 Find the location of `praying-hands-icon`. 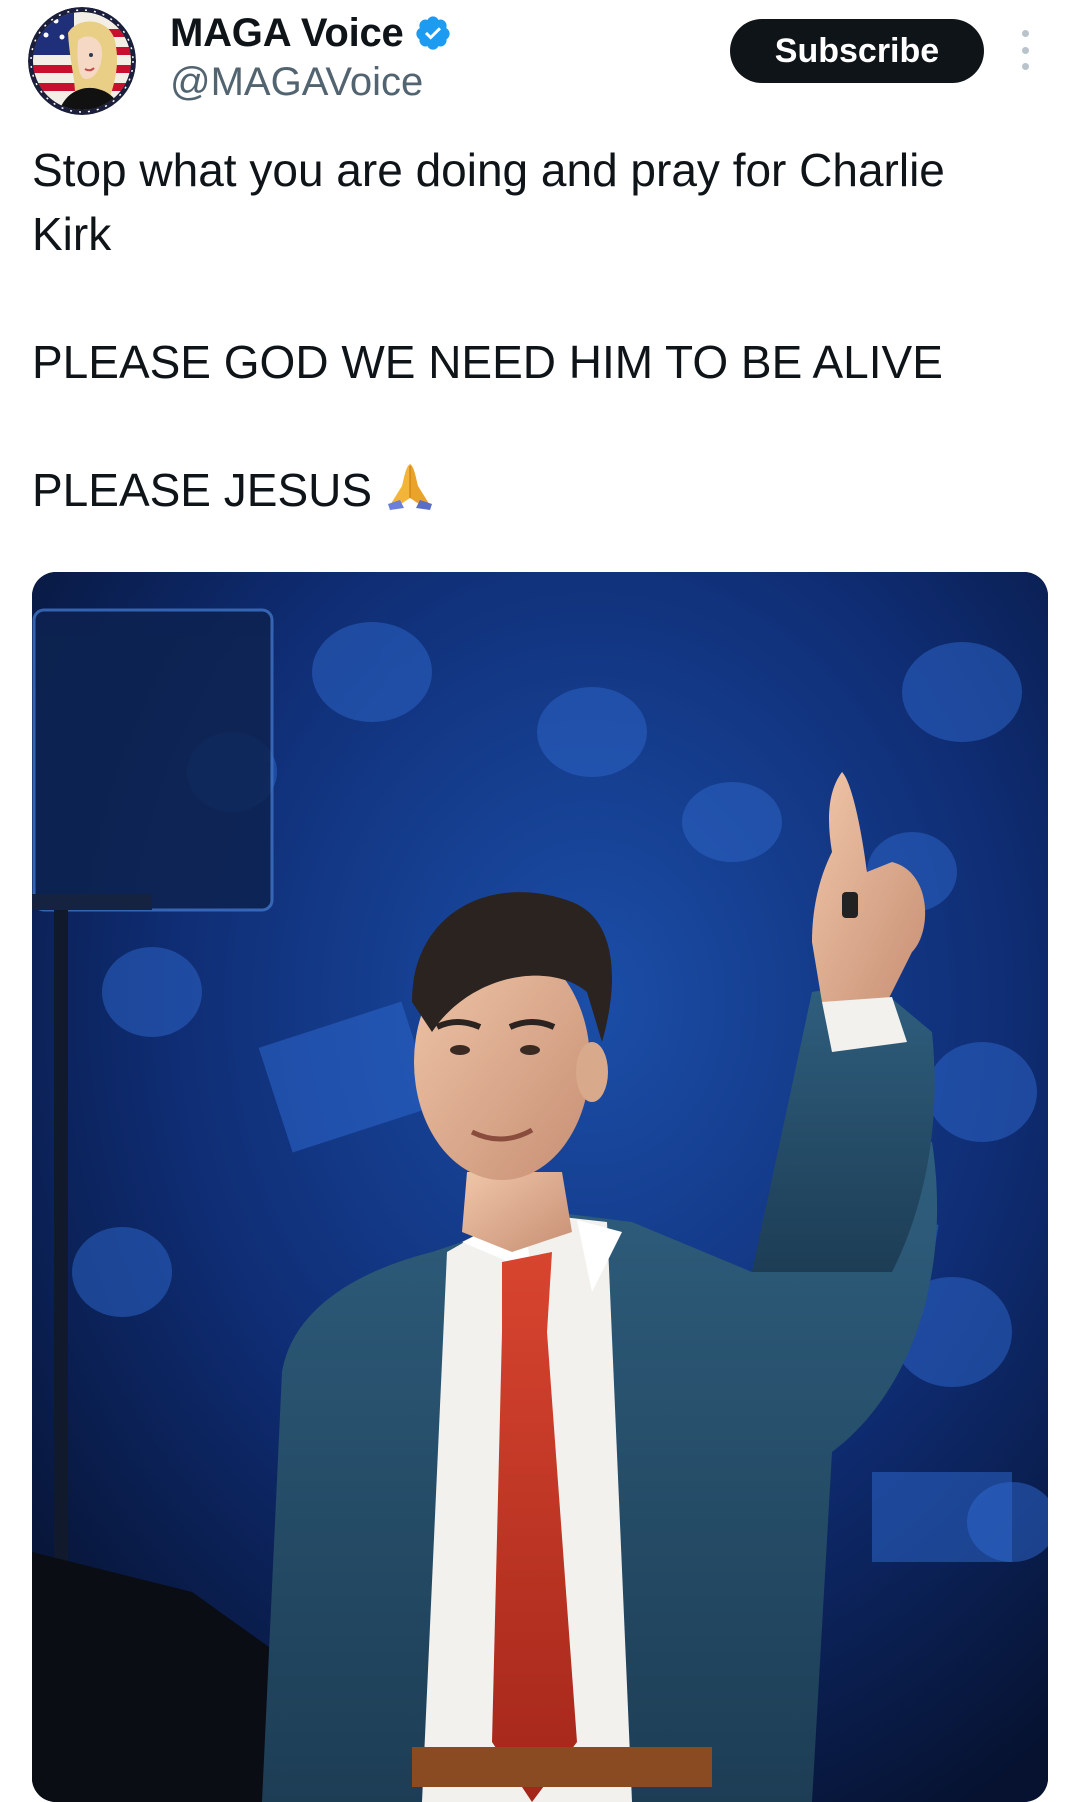

praying-hands-icon is located at coordinates (410, 486).